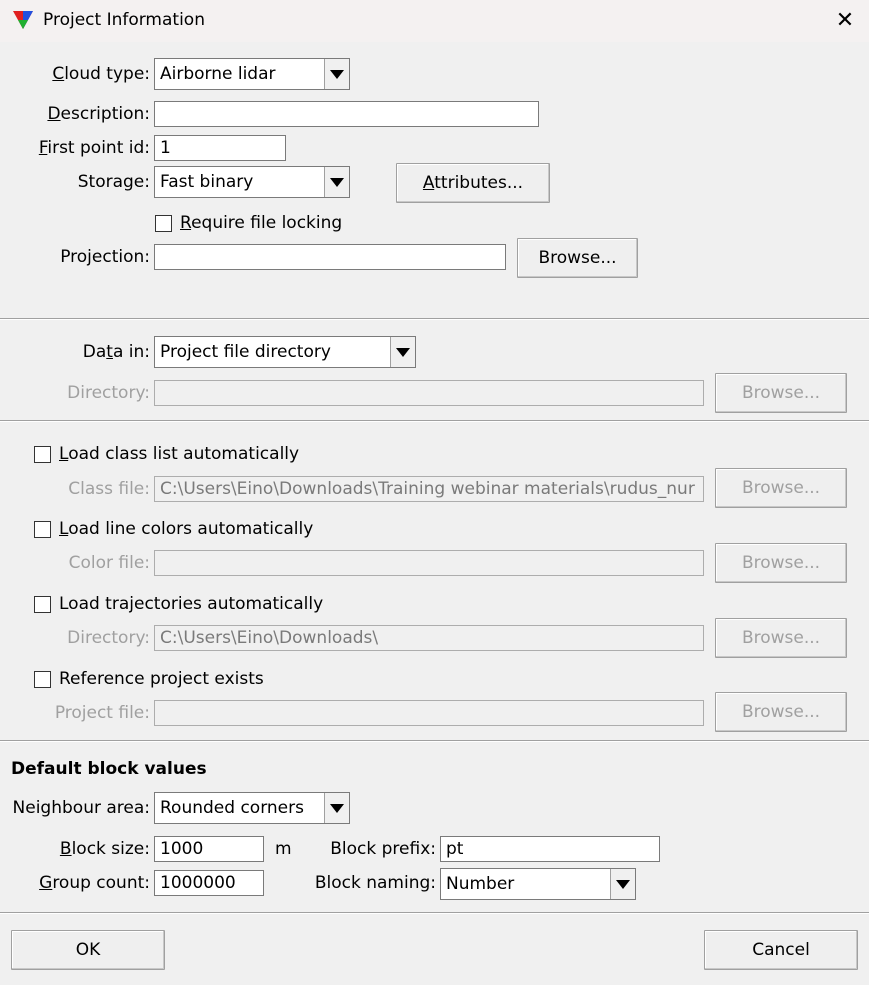 Image resolution: width=869 pixels, height=985 pixels. What do you see at coordinates (163, 223) in the screenshot?
I see `require-file-locking-checkbox` at bounding box center [163, 223].